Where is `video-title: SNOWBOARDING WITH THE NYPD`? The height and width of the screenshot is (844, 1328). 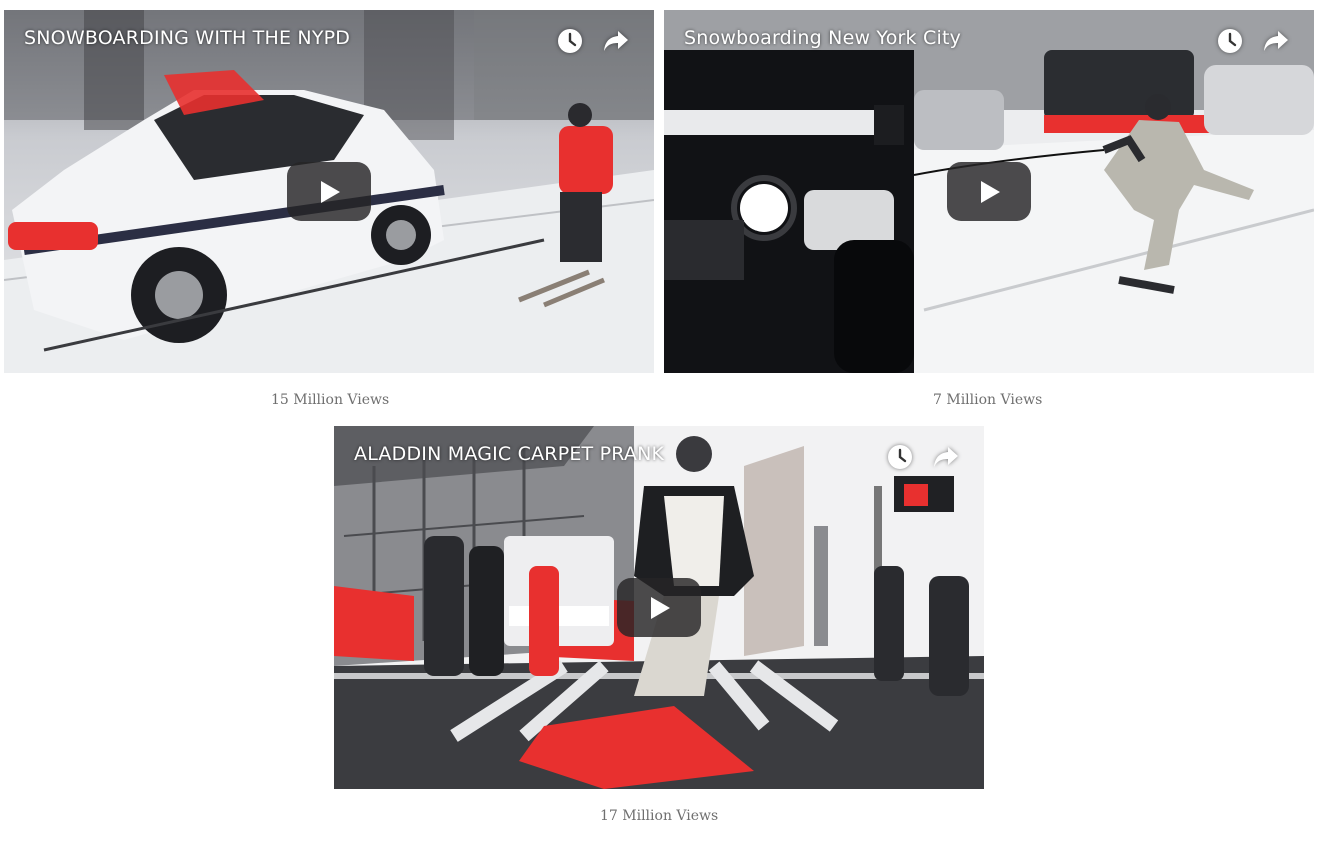
video-title: SNOWBOARDING WITH THE NYPD is located at coordinates (187, 38).